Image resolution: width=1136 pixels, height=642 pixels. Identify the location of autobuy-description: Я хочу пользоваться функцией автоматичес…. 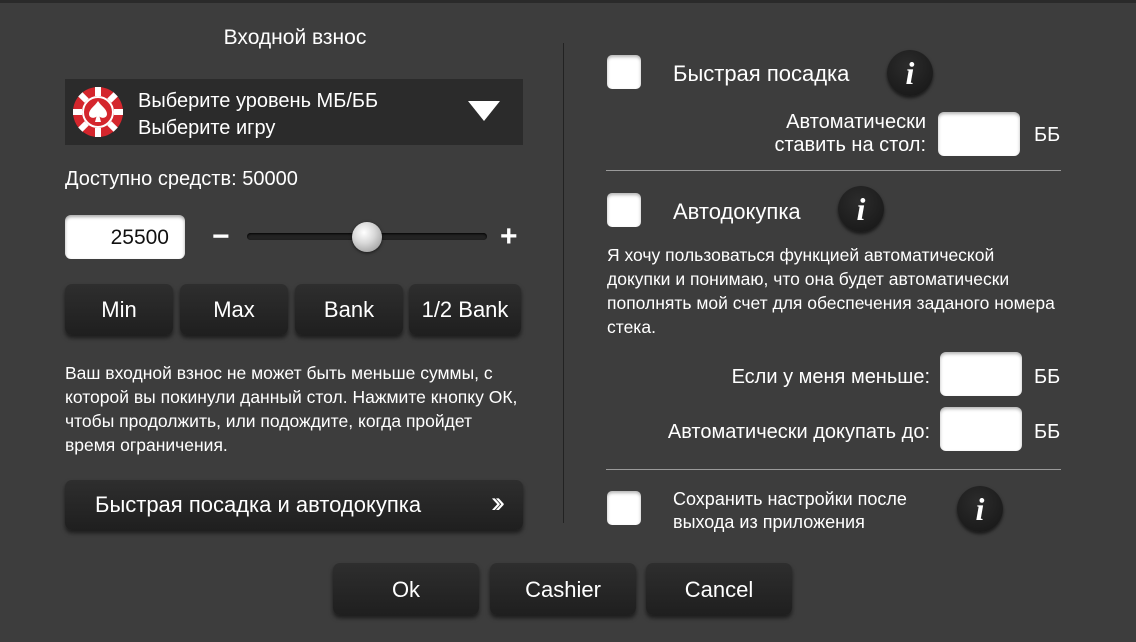
(831, 291).